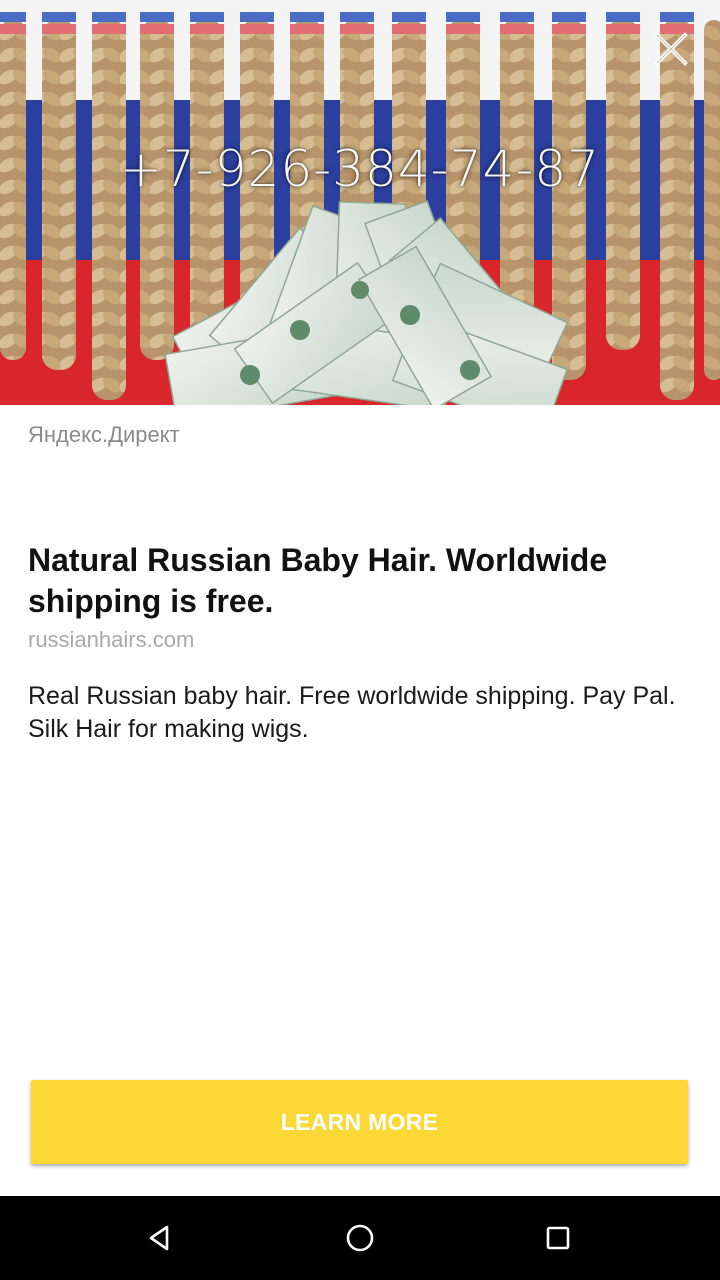  Describe the element at coordinates (111, 640) in the screenshot. I see `ad-domain: russianhairs.com` at that location.